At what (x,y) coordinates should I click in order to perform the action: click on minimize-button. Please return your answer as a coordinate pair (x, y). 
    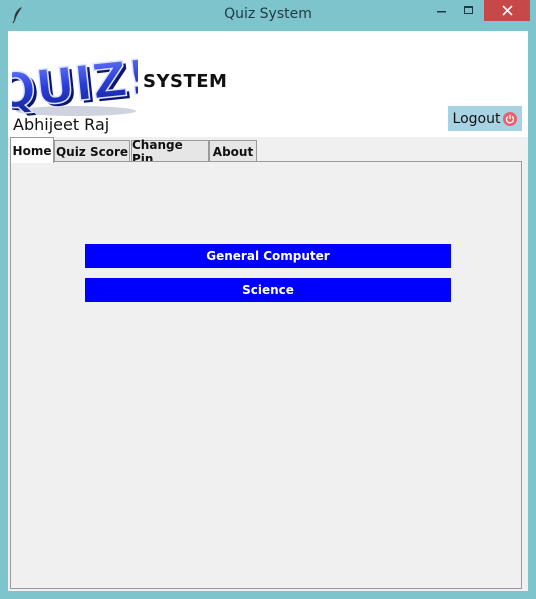
    Looking at the image, I should click on (441, 10).